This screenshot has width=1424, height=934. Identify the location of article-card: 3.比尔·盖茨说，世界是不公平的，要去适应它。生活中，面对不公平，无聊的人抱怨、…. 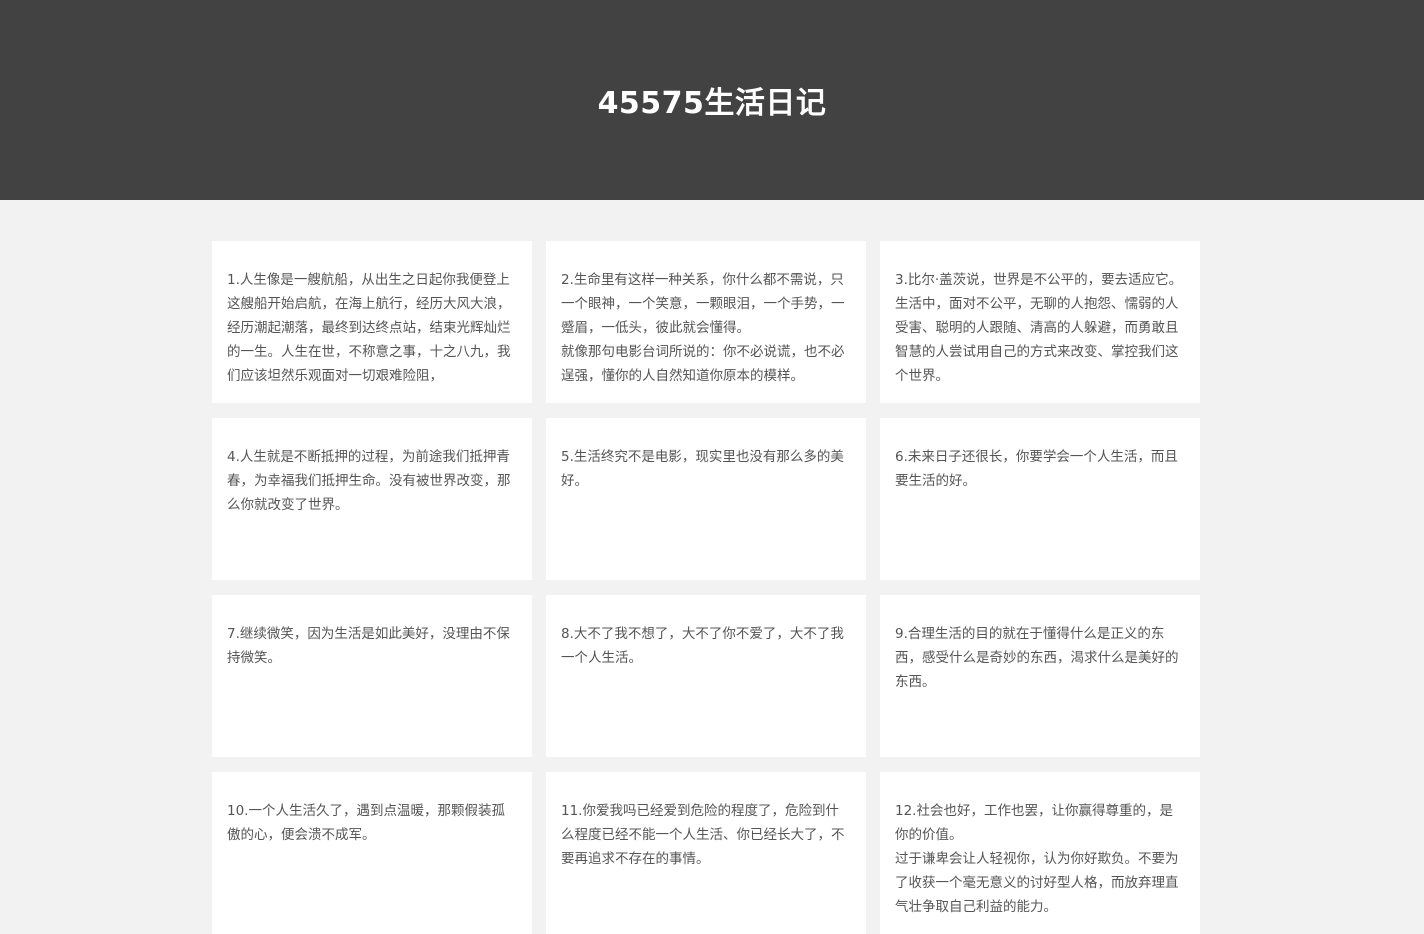
(1040, 322).